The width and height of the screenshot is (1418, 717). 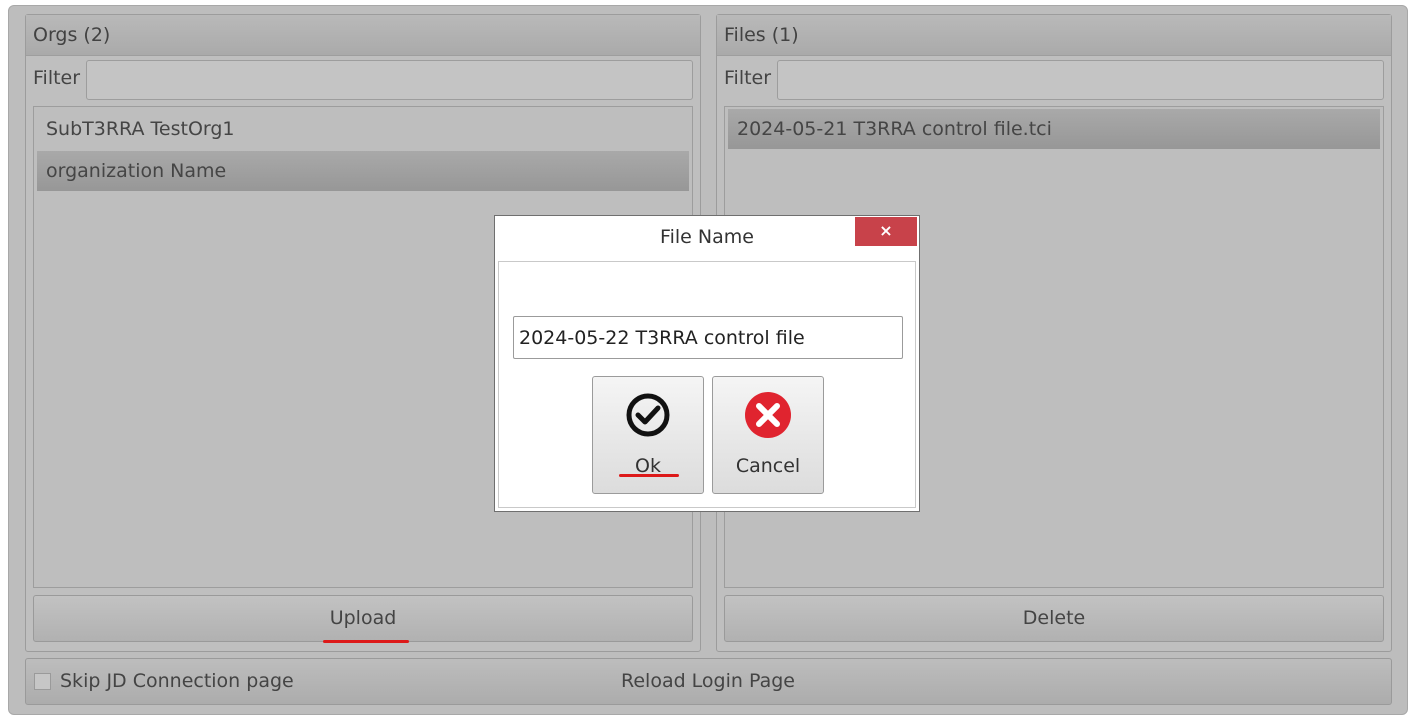 I want to click on delete-button: Delete, so click(x=1054, y=618).